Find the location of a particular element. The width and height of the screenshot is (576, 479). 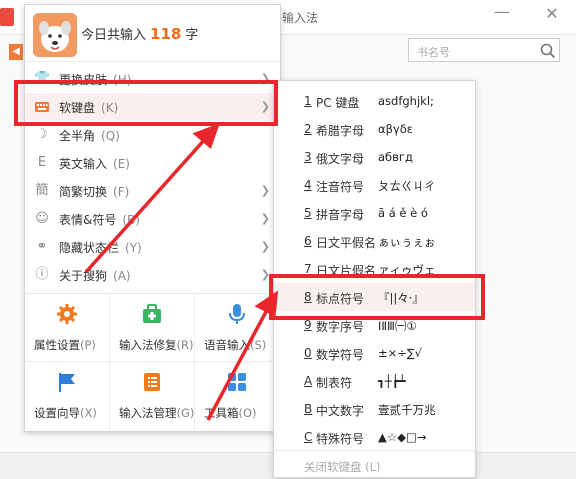

arrow-to-punctuation is located at coordinates (238, 364).